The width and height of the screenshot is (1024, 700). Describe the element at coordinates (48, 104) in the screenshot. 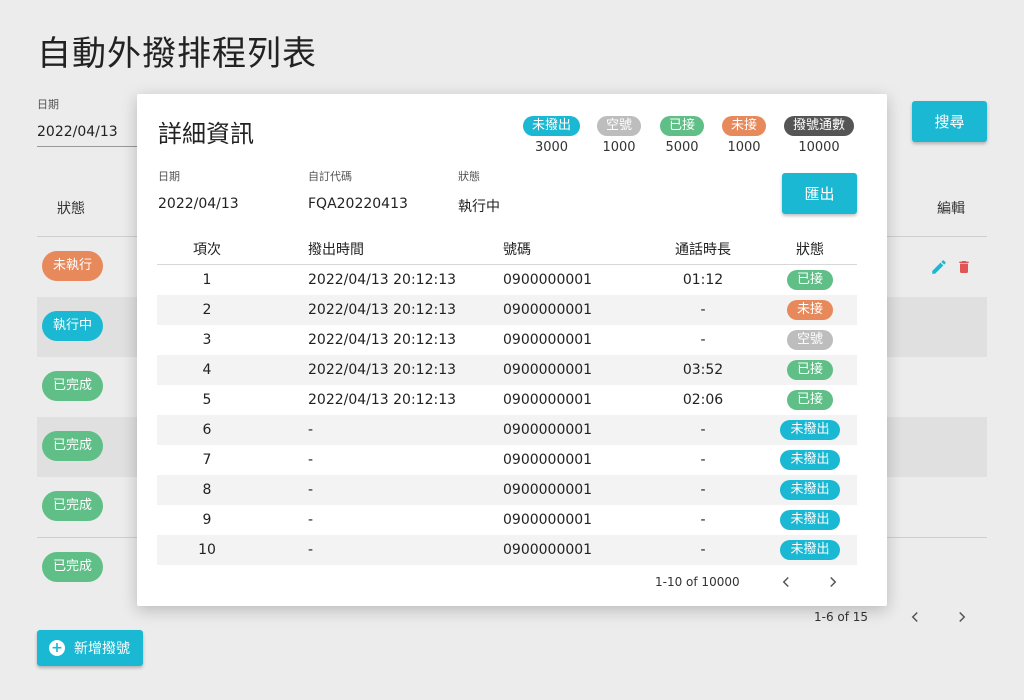

I see `date-filter-label: 日期` at that location.